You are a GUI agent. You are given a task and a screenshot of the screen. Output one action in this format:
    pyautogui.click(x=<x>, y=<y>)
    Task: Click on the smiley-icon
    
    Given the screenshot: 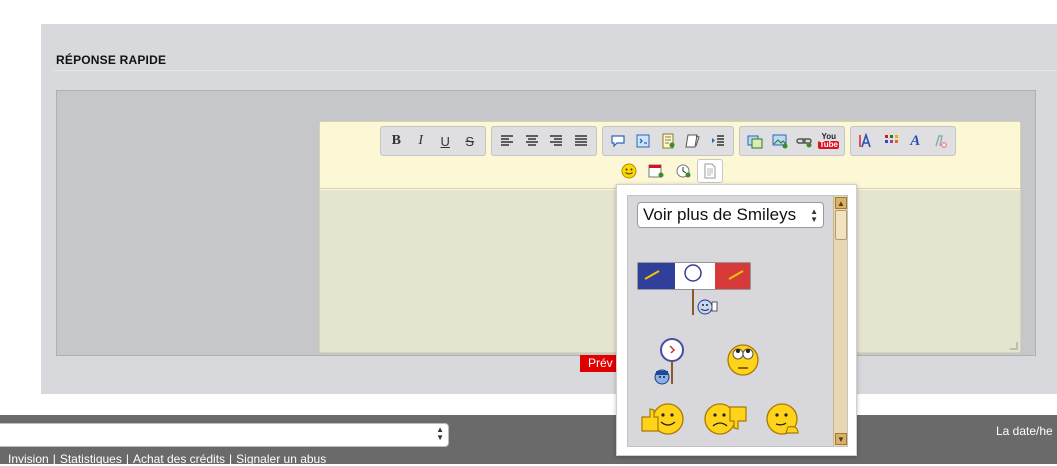 What is the action you would take?
    pyautogui.click(x=629, y=171)
    